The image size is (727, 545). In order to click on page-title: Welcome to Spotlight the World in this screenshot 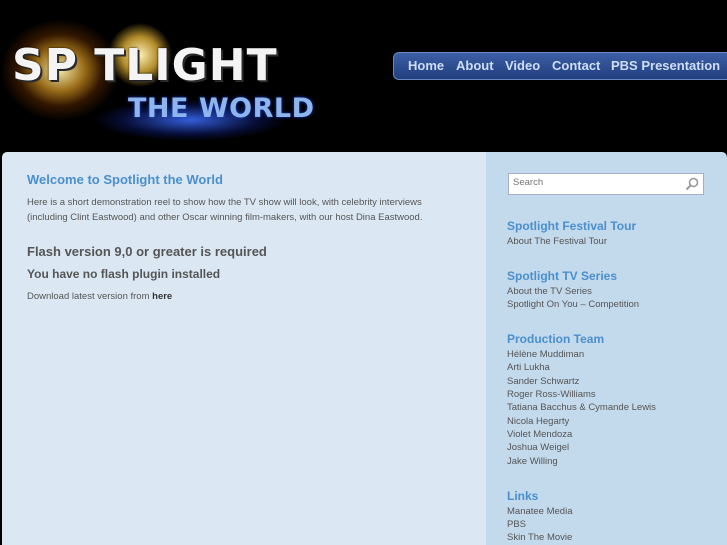, I will do `click(125, 179)`.